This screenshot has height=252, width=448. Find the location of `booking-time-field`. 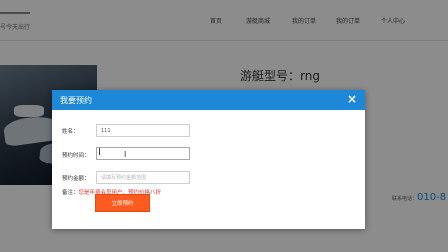

booking-time-field is located at coordinates (143, 153).